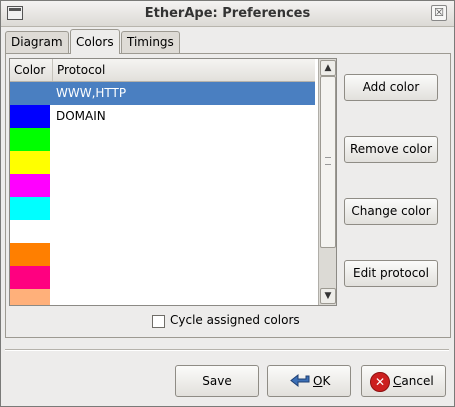 Image resolution: width=455 pixels, height=407 pixels. Describe the element at coordinates (184, 70) in the screenshot. I see `column-header-protocol: Protocol` at that location.